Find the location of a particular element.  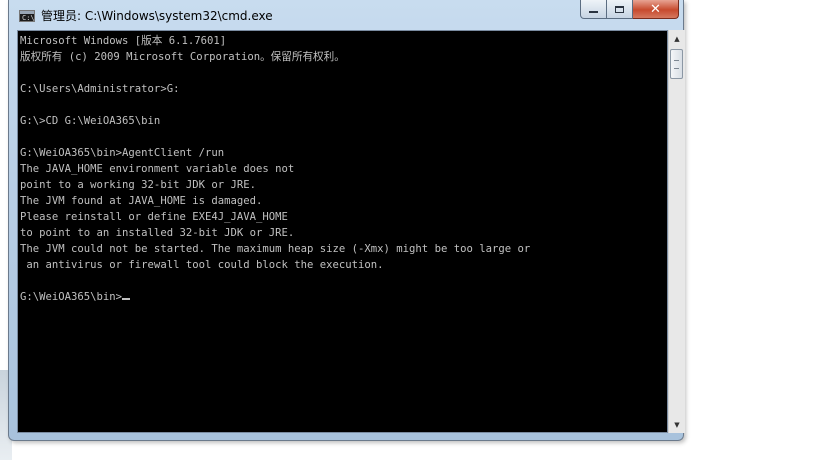

close-button: ✕ is located at coordinates (656, 9).